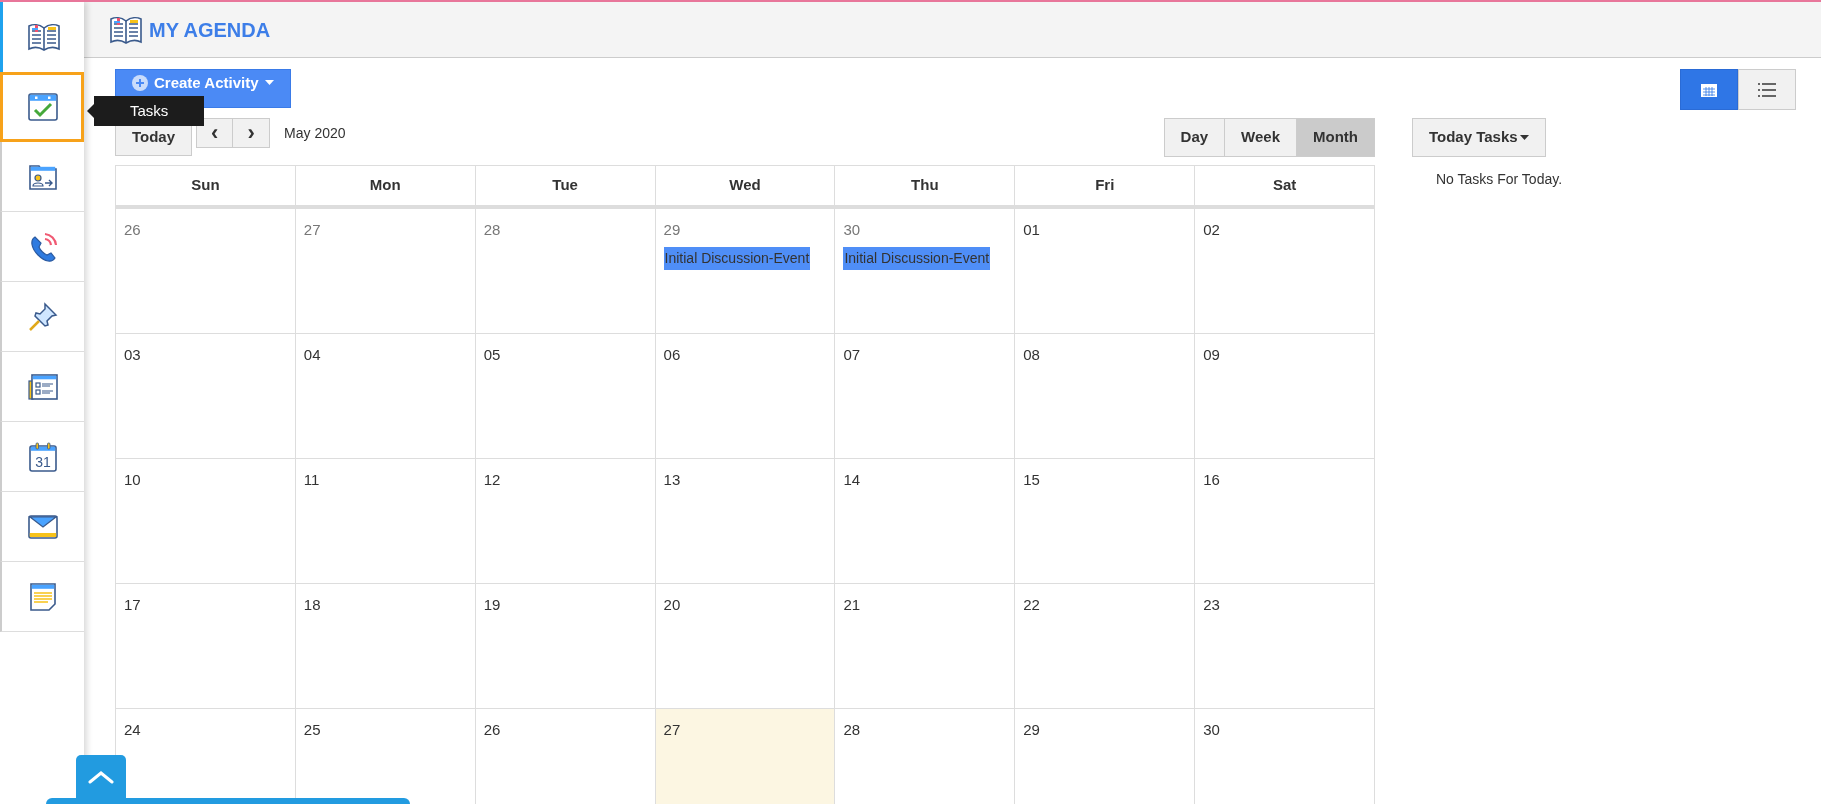  Describe the element at coordinates (1211, 480) in the screenshot. I see `day-number: 16` at that location.